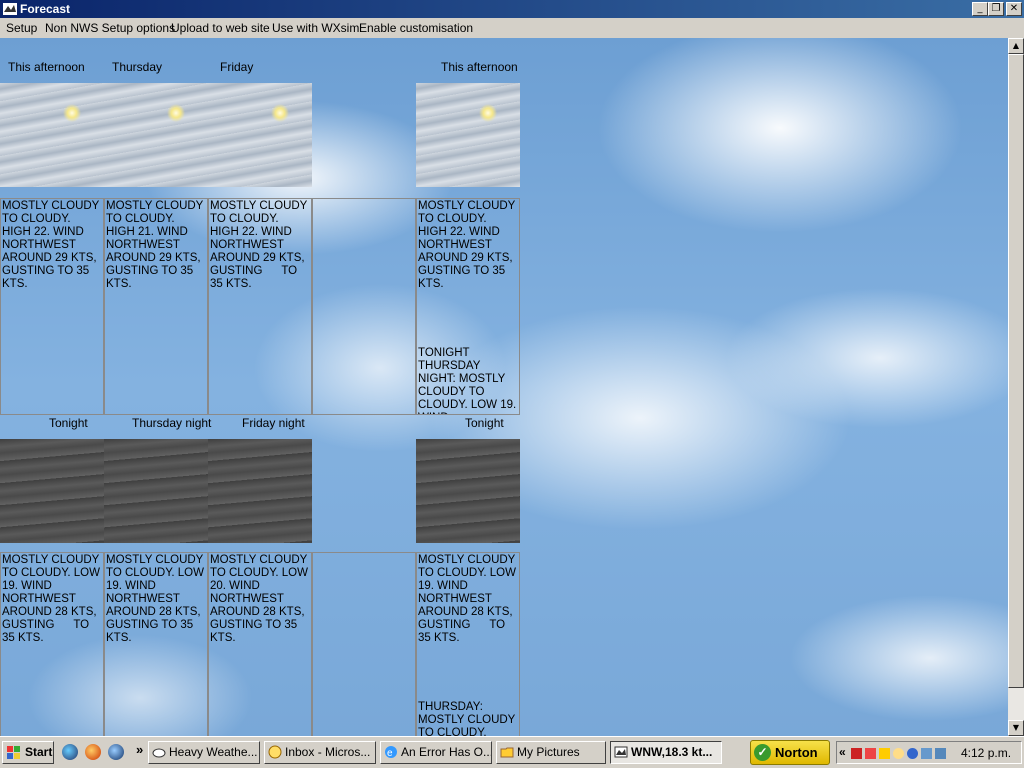 The height and width of the screenshot is (768, 1024). What do you see at coordinates (315, 28) in the screenshot?
I see `menu-wxsim: Use with WXsim` at bounding box center [315, 28].